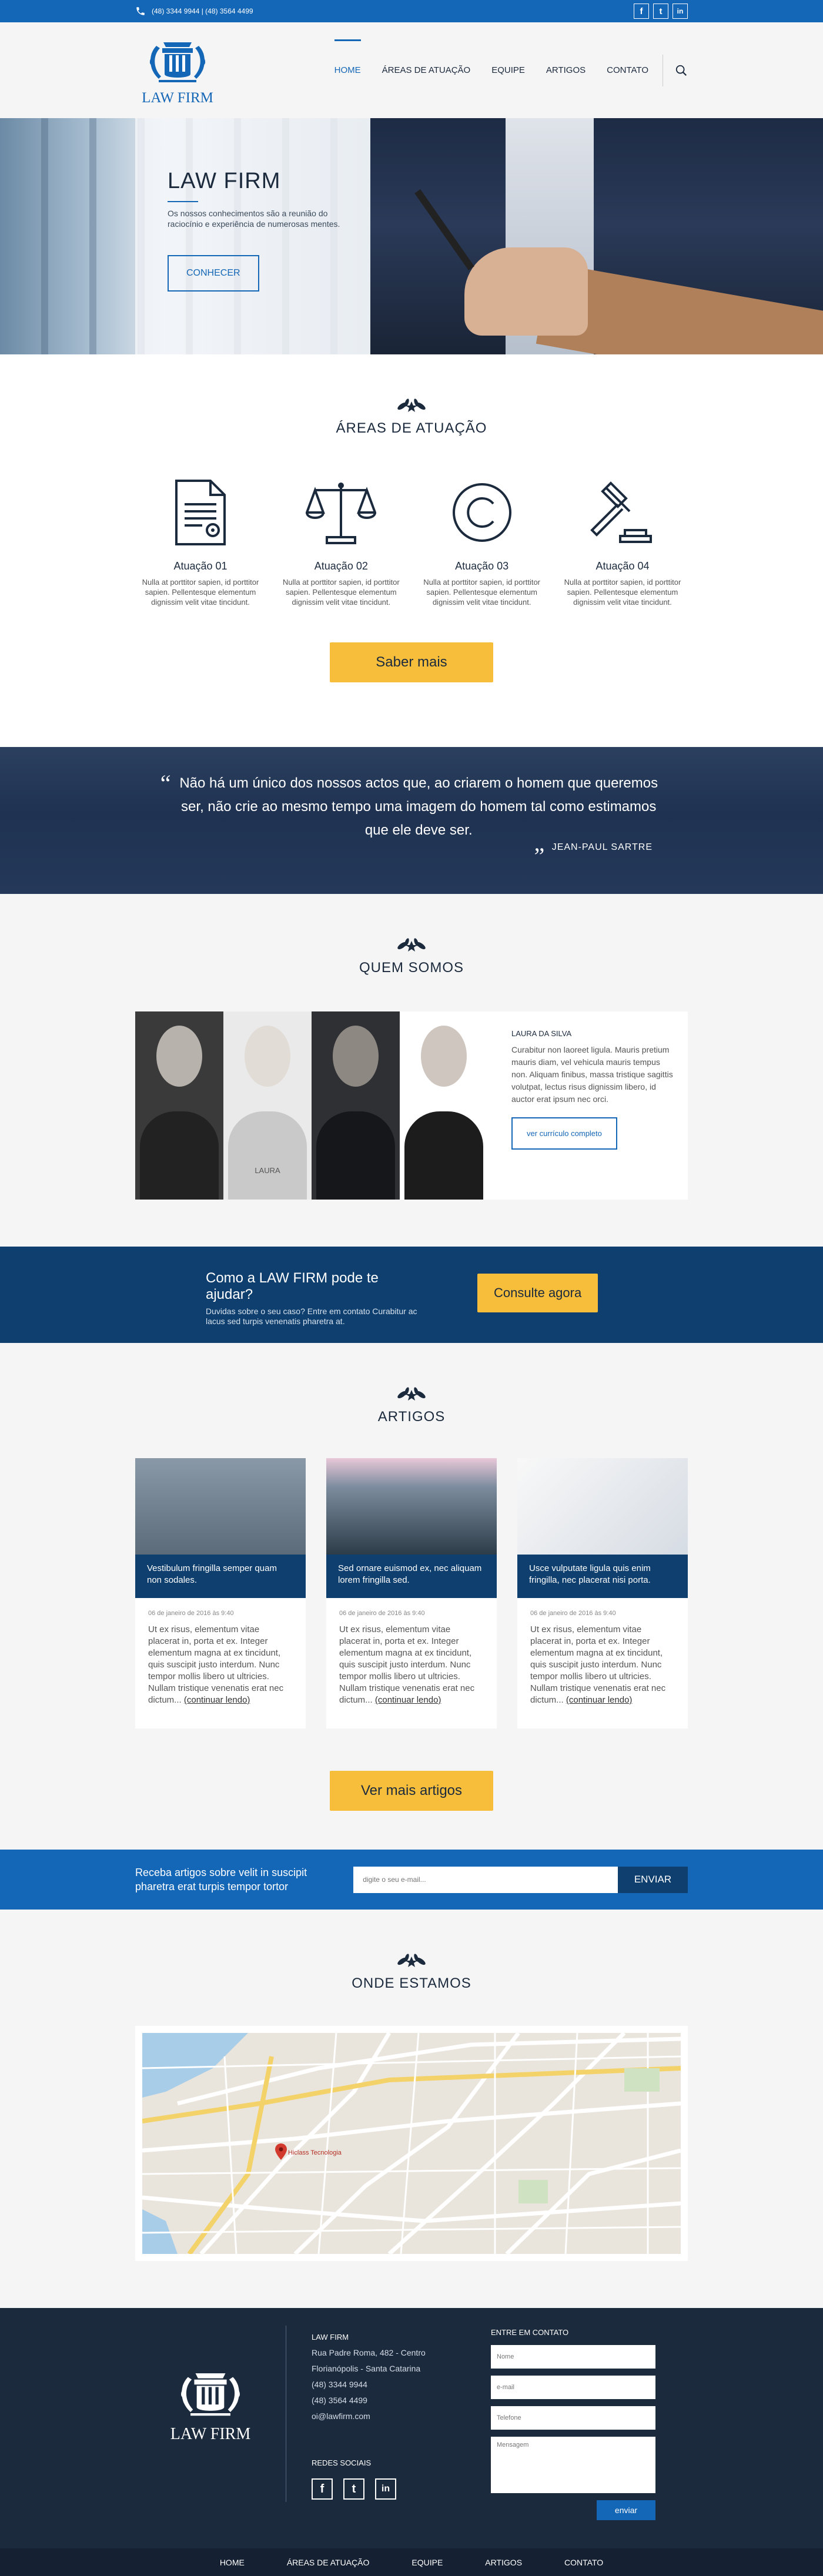 The width and height of the screenshot is (823, 2576). I want to click on map-pin-icon, so click(281, 2151).